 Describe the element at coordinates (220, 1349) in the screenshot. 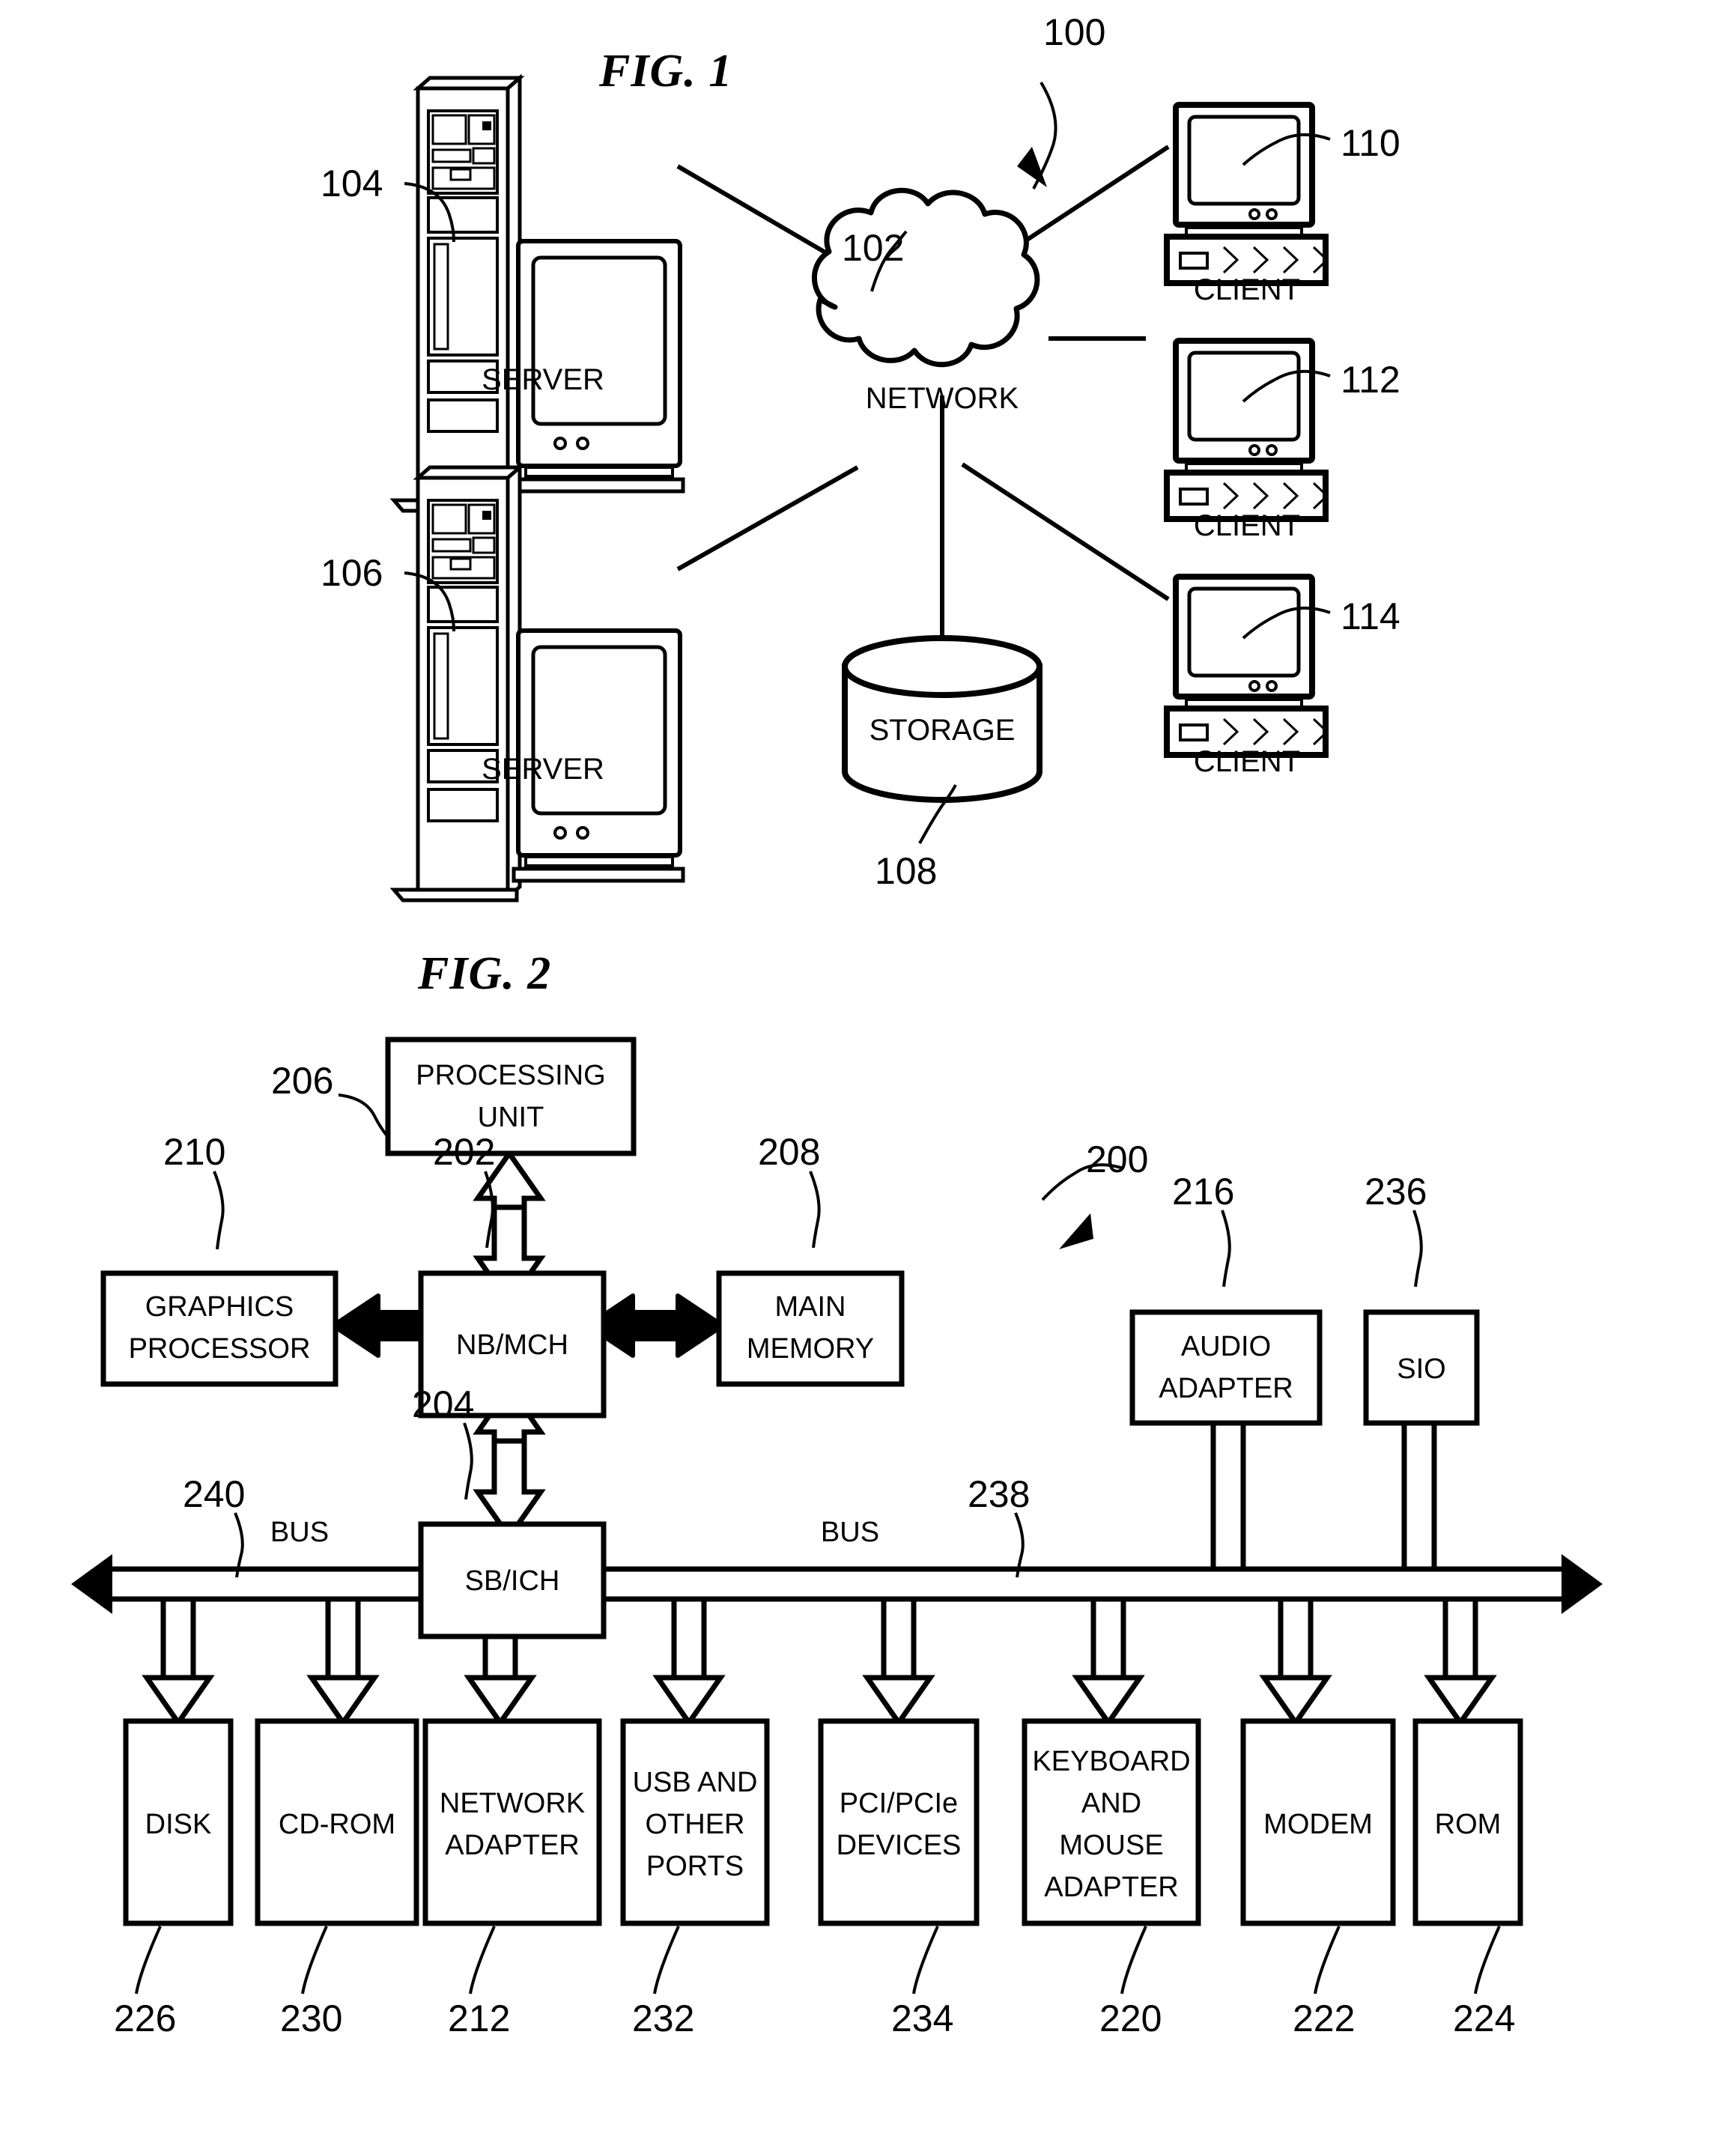

I see `graphics-processor-label-2: PROCESSOR` at that location.